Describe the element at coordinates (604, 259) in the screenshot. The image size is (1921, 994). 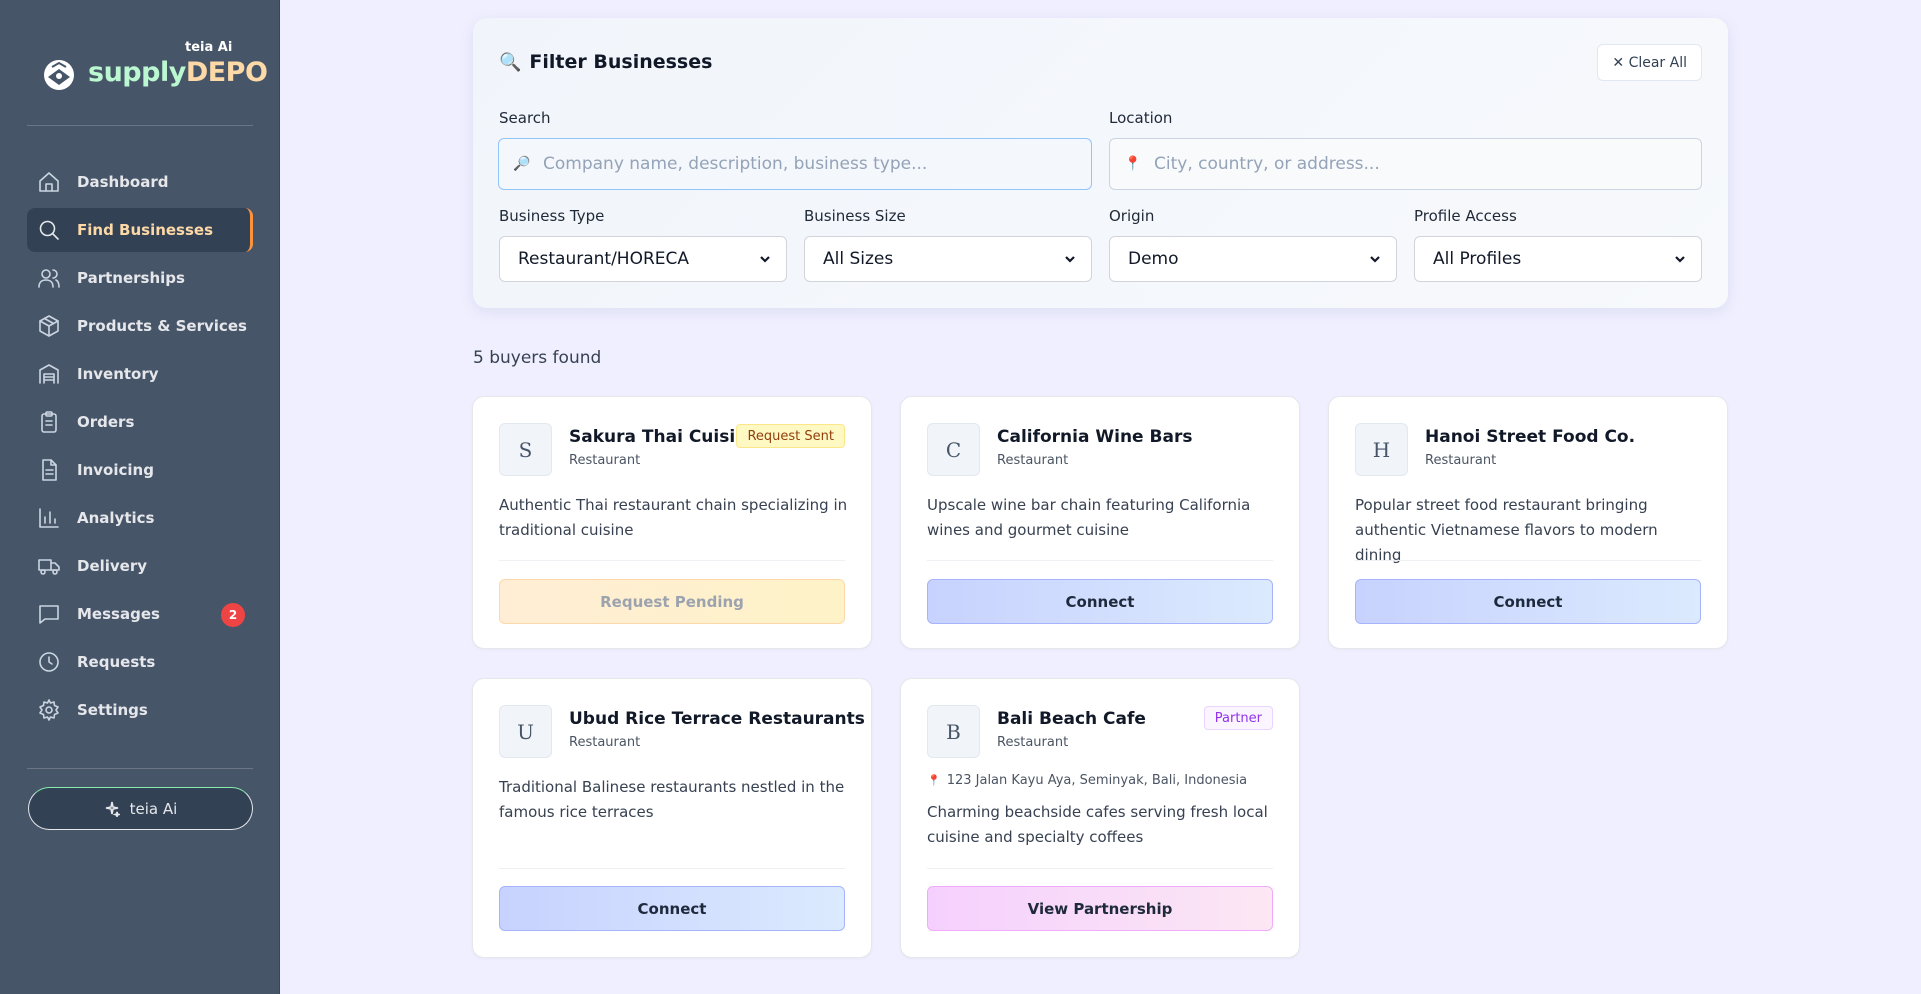
I see `business-type-value: Restaurant/HORECA` at that location.